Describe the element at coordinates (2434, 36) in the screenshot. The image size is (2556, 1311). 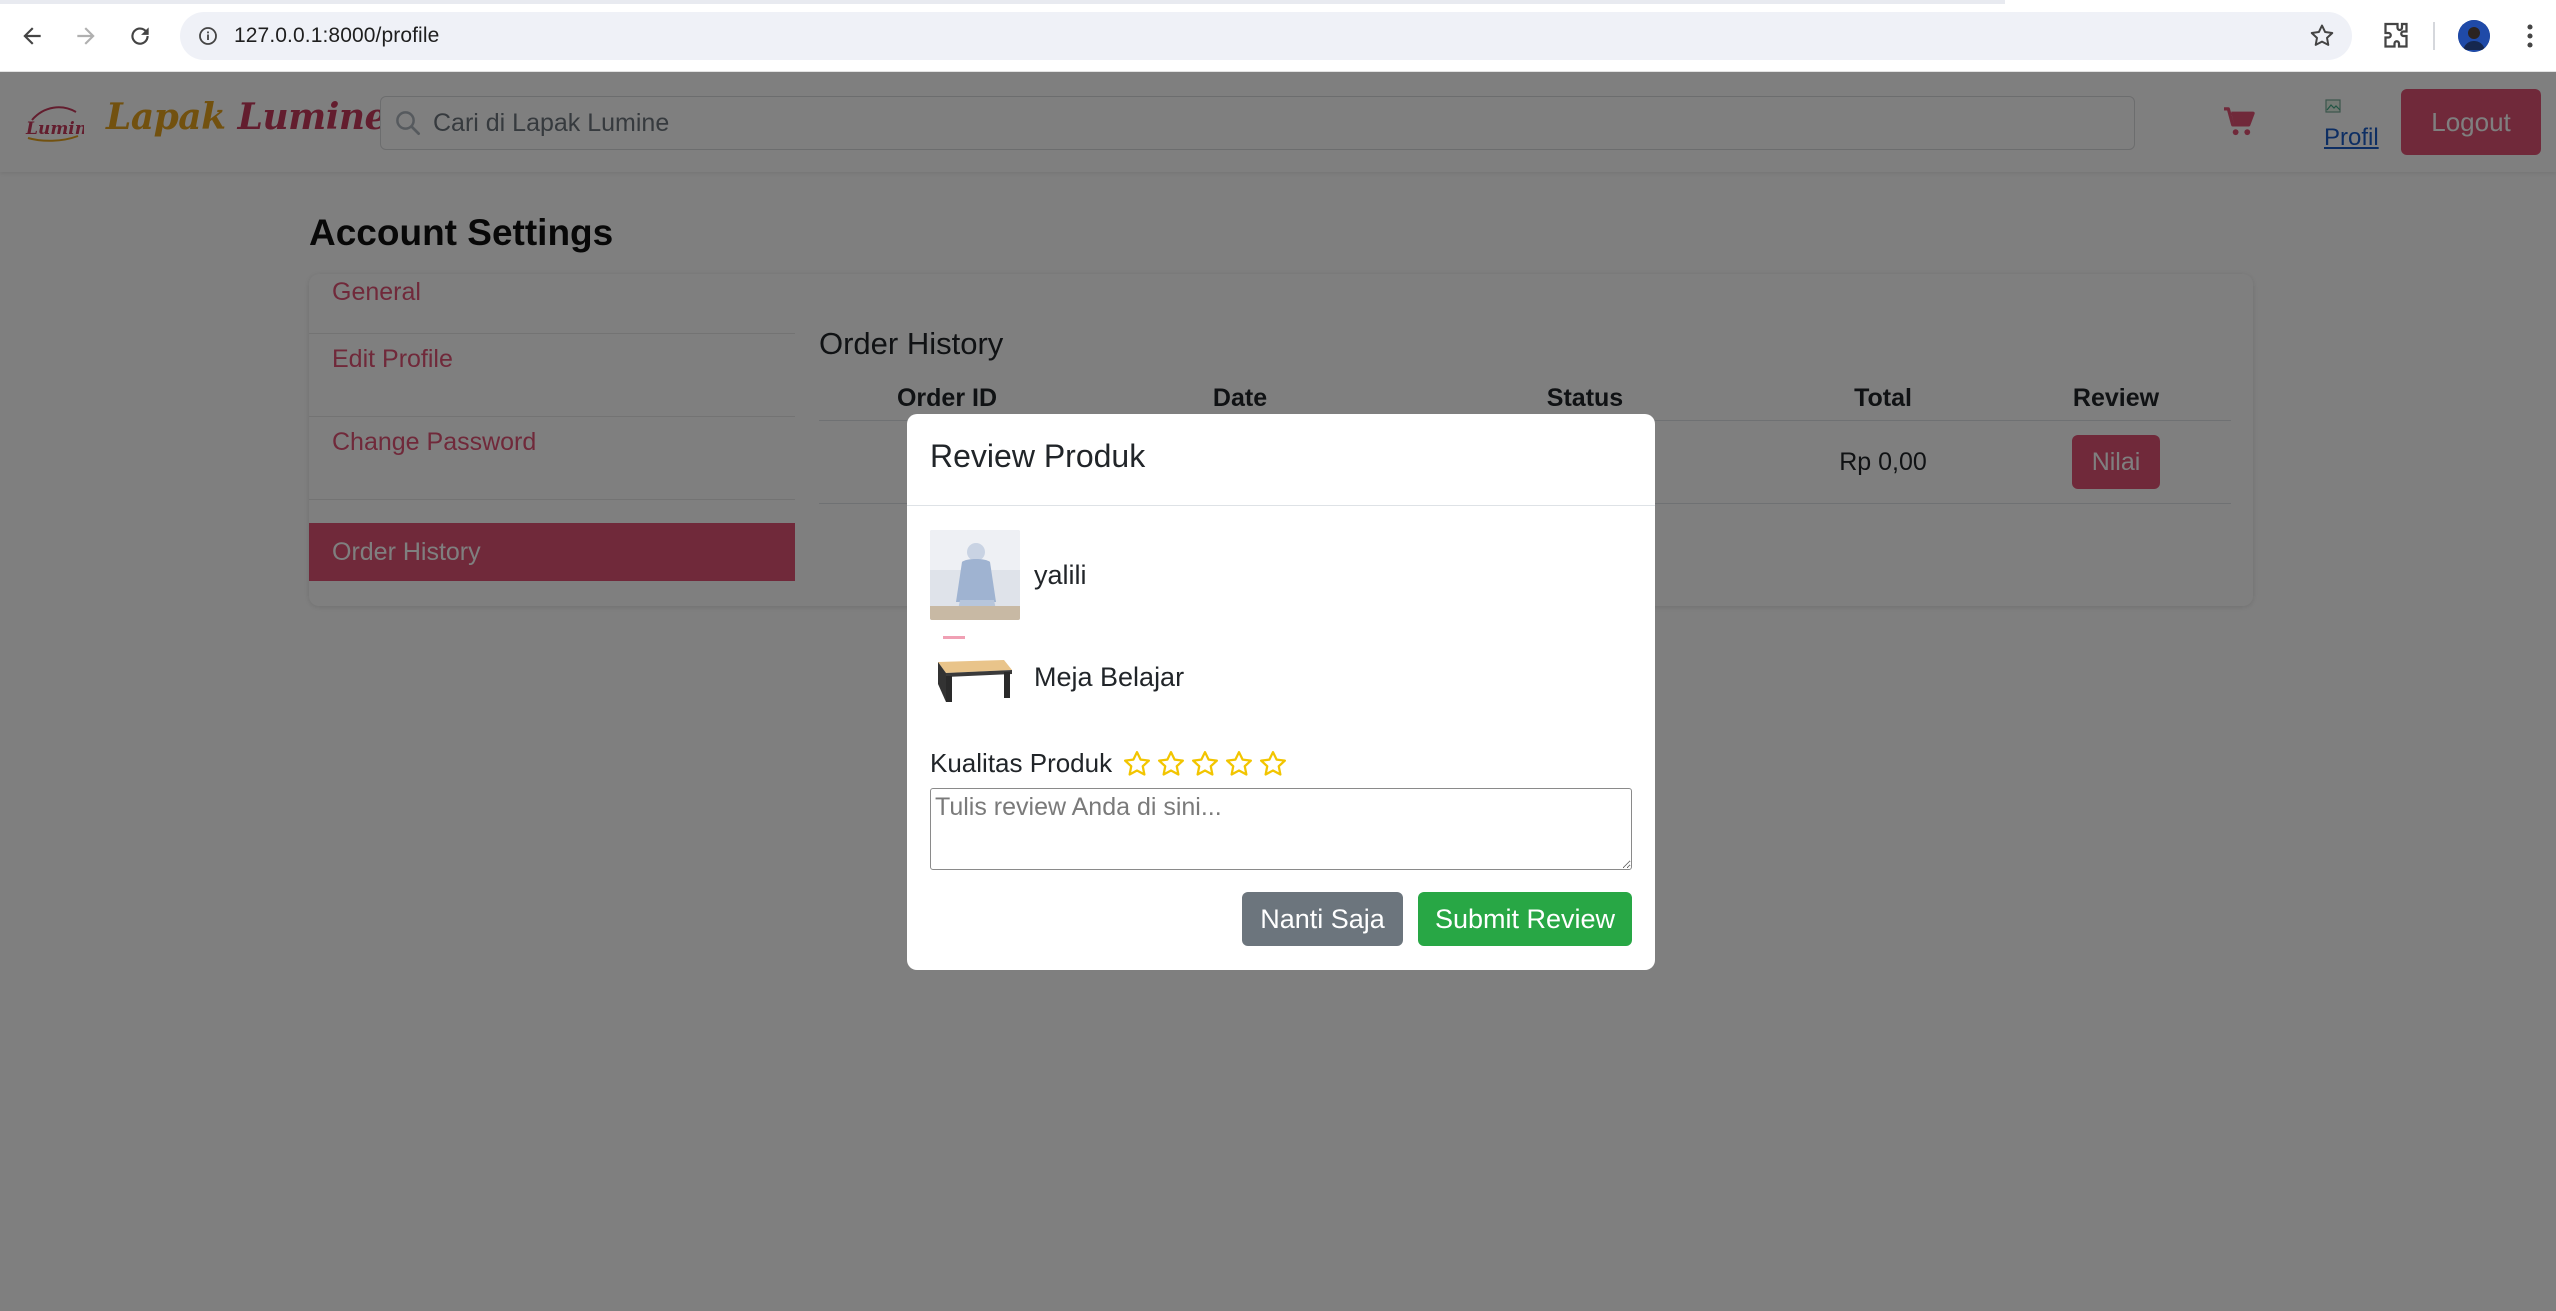
I see `toolbar-separator` at that location.